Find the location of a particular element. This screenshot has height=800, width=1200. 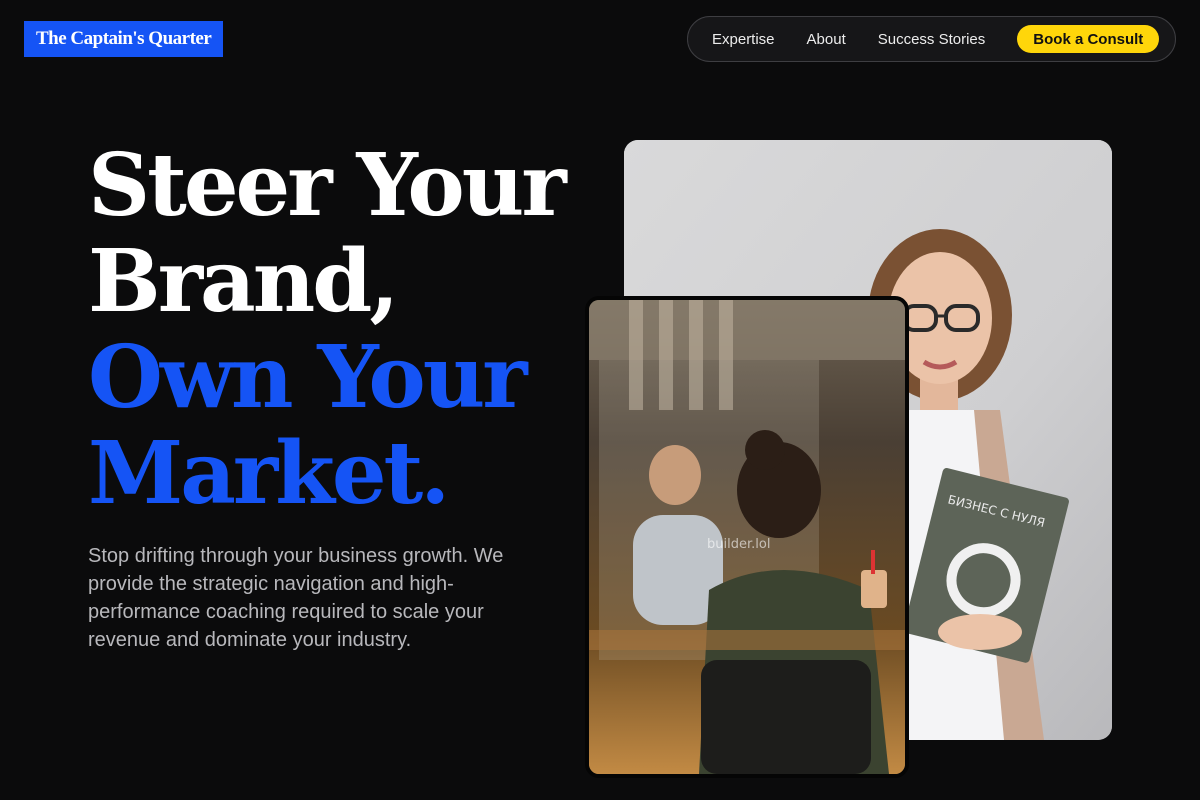

watermark-text: builder.lol is located at coordinates (738, 544).